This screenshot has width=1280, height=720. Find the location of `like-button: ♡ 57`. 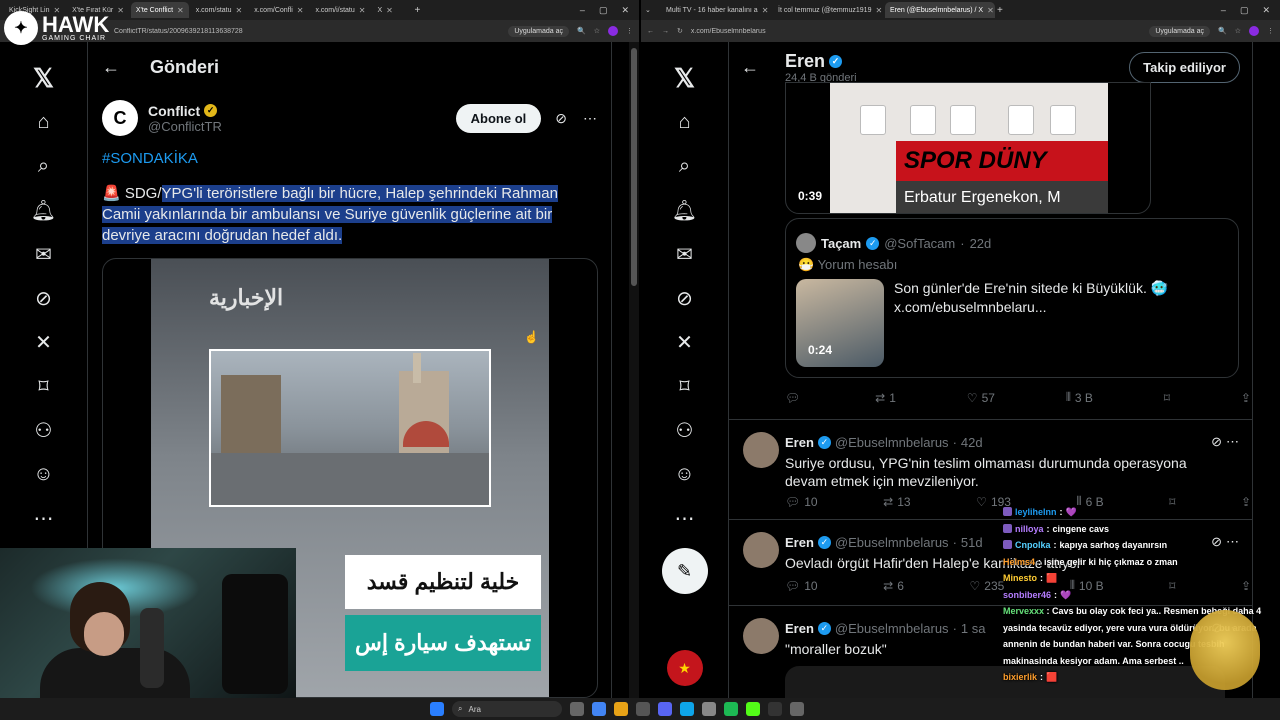

like-button: ♡ 57 is located at coordinates (981, 398).